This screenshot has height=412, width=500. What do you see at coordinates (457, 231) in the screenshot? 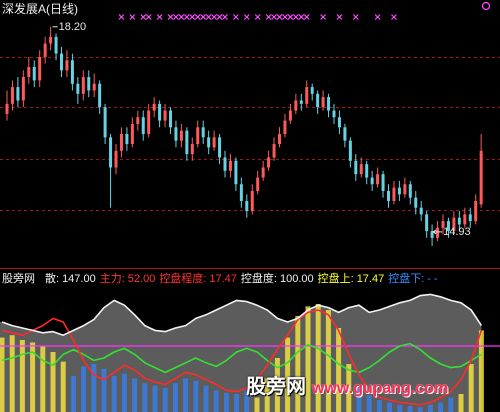
I see `min-price-label: 14.93` at bounding box center [457, 231].